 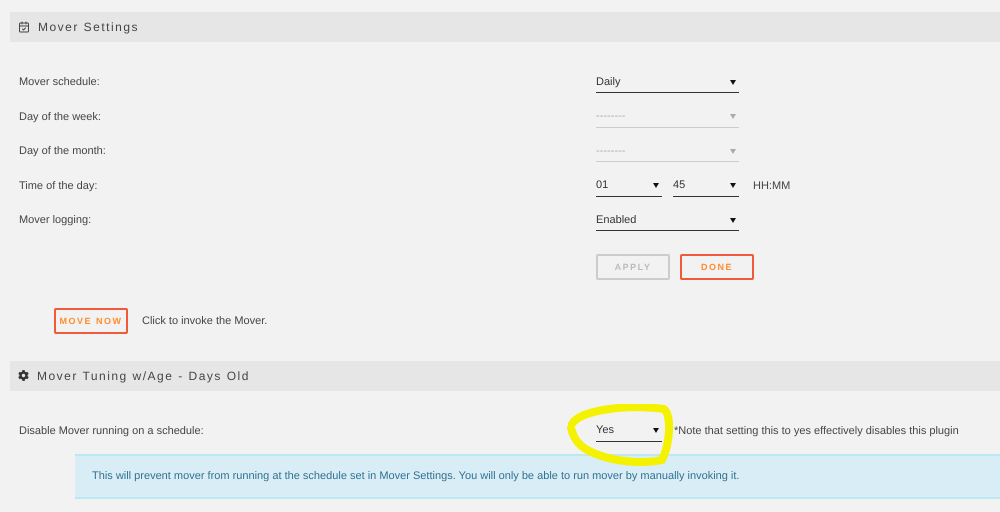 I want to click on section-title: Mover Tuning w/Age - Days Old, so click(x=143, y=375).